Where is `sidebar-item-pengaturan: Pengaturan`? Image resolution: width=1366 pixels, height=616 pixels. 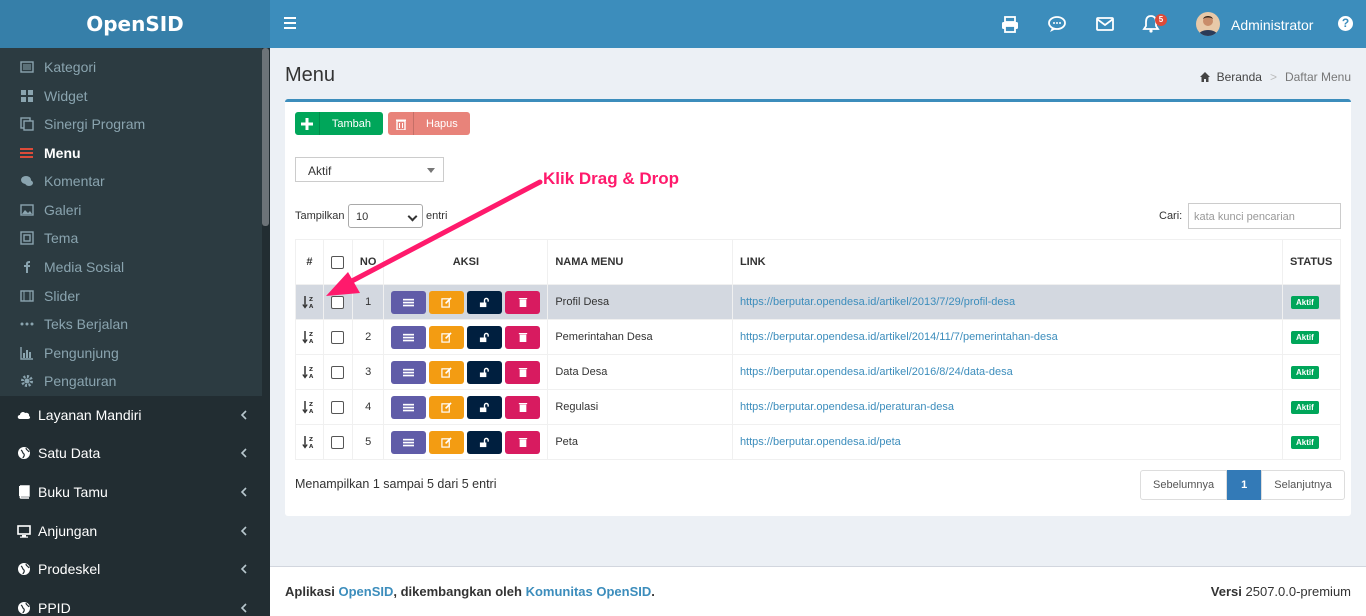
sidebar-item-pengaturan: Pengaturan is located at coordinates (131, 381).